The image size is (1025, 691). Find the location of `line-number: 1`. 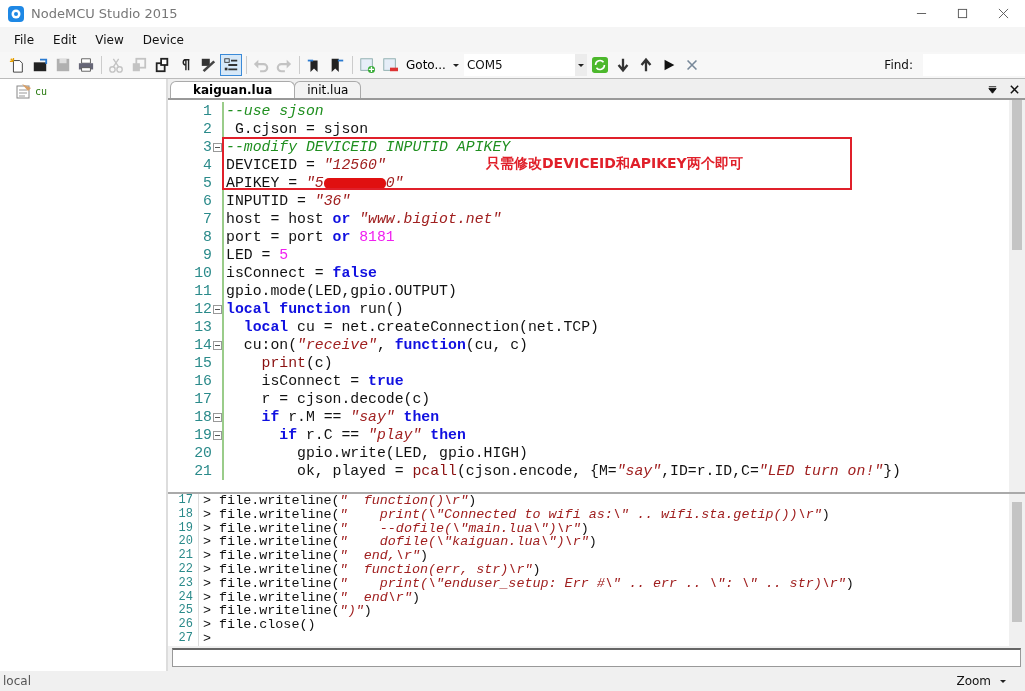

line-number: 1 is located at coordinates (207, 111).